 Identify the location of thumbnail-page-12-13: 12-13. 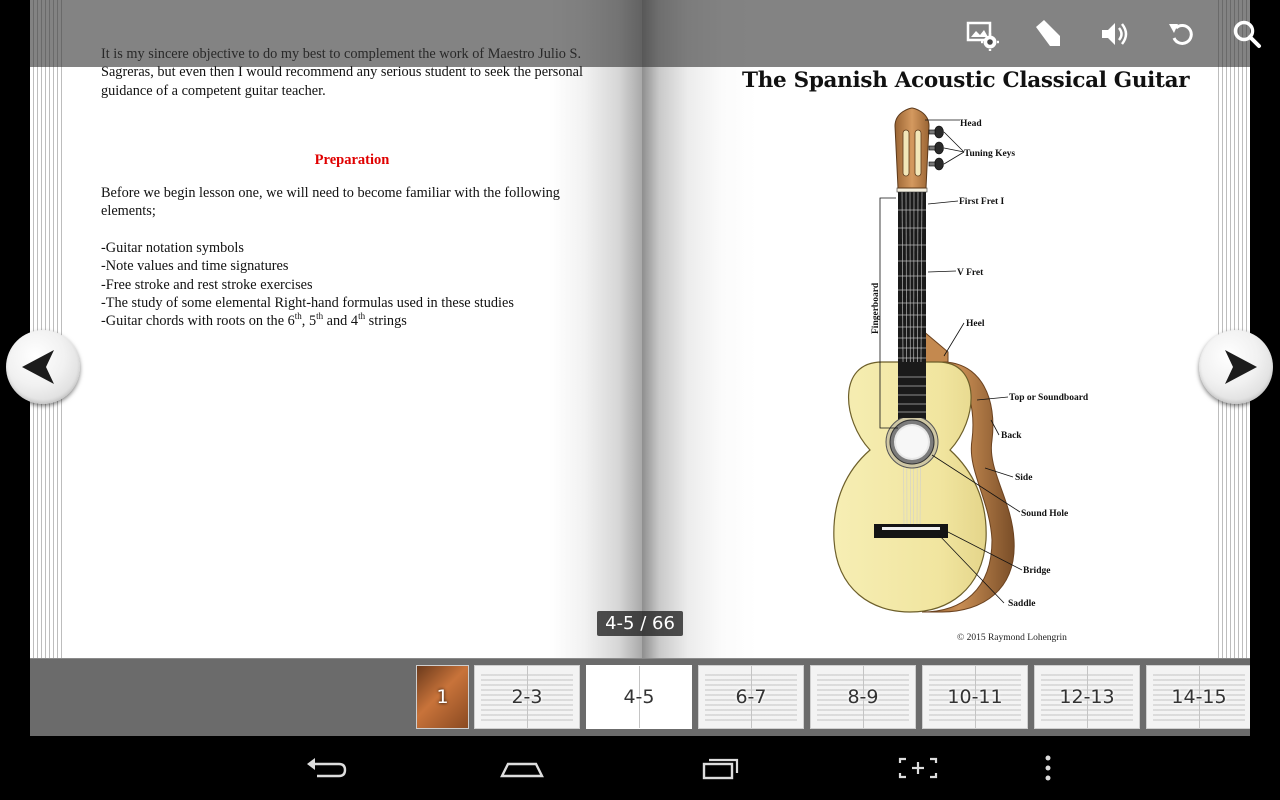
(1087, 697).